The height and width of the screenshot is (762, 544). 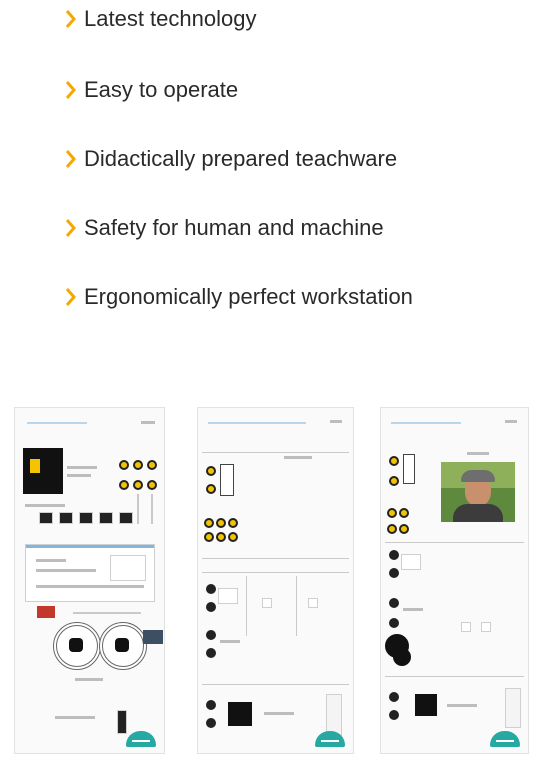 I want to click on photo-shirt, so click(x=478, y=513).